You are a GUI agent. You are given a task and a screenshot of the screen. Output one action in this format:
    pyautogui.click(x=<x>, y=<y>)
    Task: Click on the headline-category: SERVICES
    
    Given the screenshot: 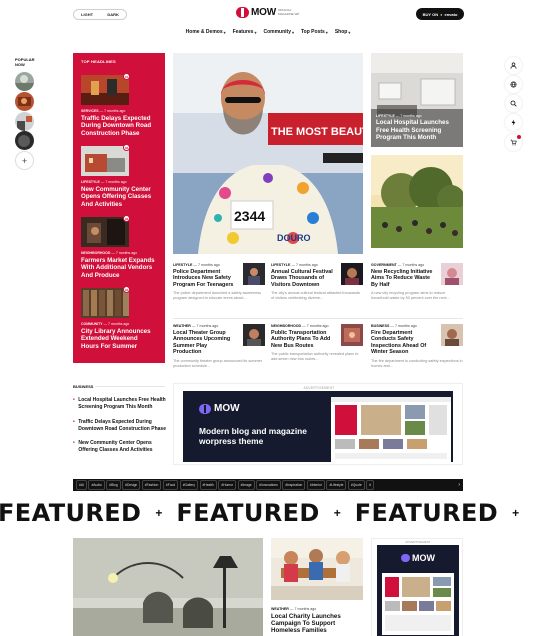 What is the action you would take?
    pyautogui.click(x=90, y=111)
    